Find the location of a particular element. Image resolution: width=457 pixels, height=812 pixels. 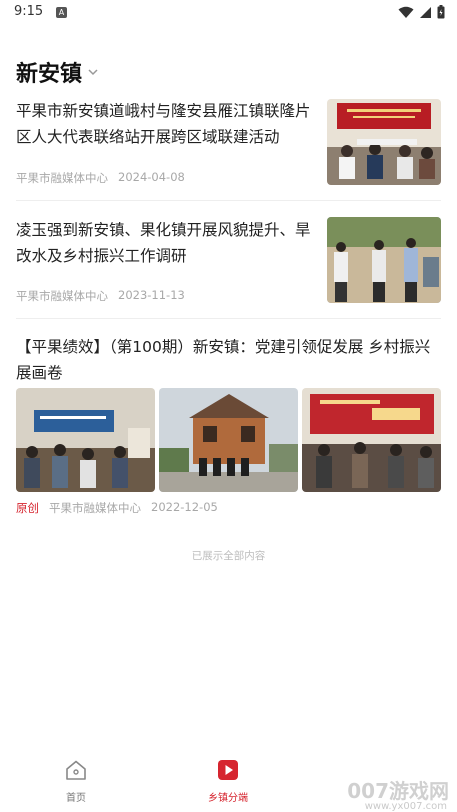

nav-town-label: 乡镇分端 is located at coordinates (228, 798).